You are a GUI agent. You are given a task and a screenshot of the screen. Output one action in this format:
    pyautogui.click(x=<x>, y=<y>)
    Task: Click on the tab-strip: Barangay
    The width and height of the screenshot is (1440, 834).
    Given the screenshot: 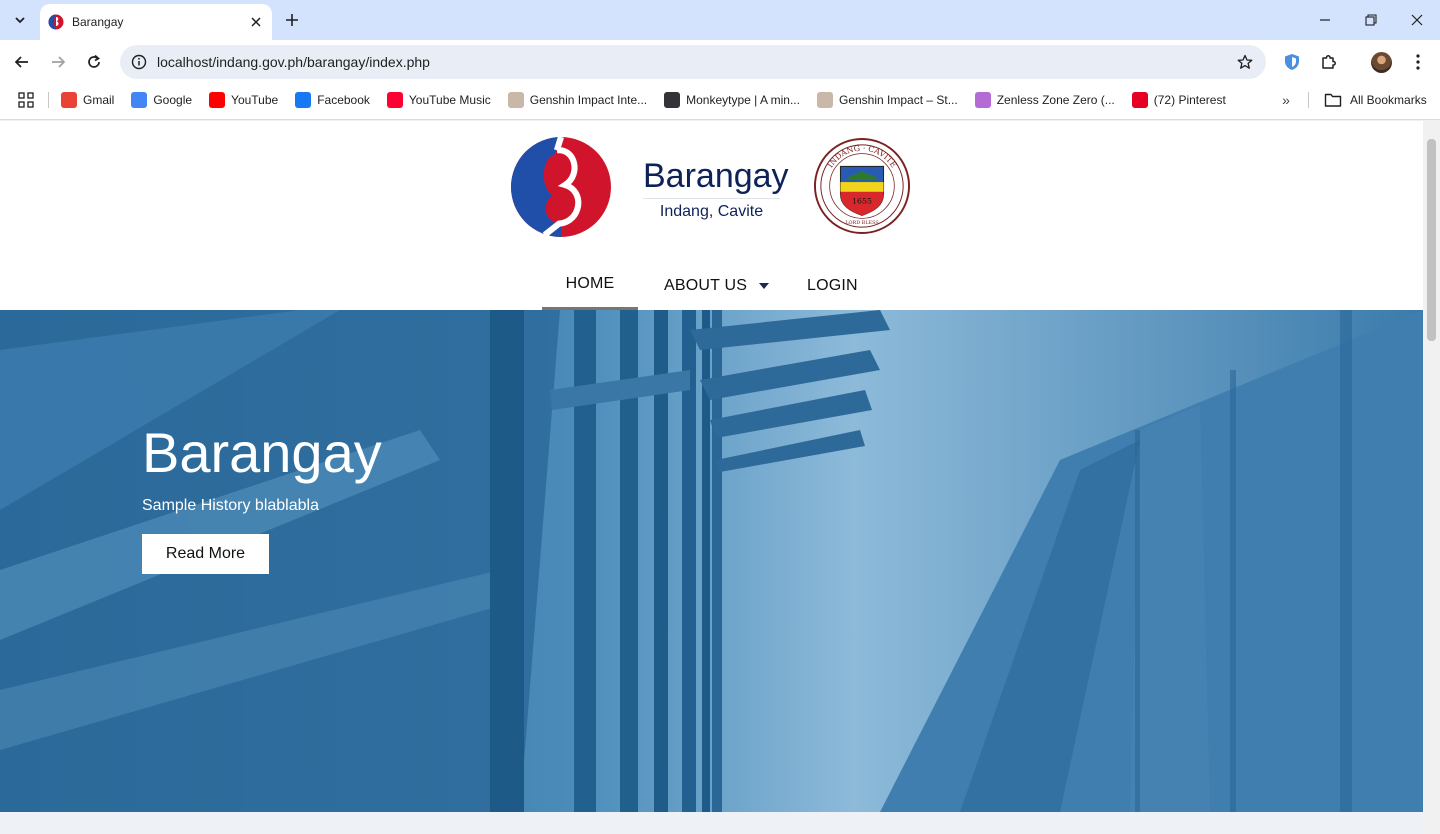 What is the action you would take?
    pyautogui.click(x=720, y=20)
    